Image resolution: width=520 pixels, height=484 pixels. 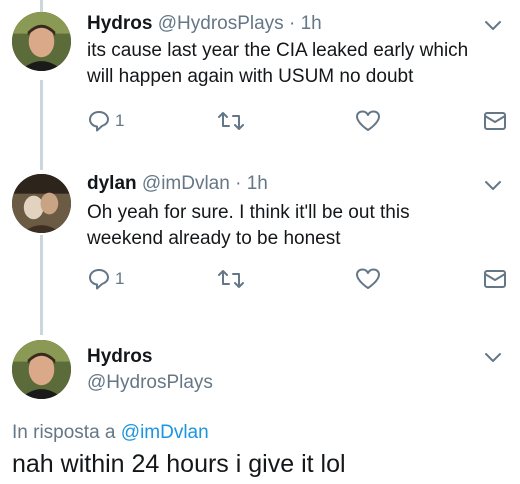 I want to click on reply-mention-link: @imDvlan, so click(x=165, y=432).